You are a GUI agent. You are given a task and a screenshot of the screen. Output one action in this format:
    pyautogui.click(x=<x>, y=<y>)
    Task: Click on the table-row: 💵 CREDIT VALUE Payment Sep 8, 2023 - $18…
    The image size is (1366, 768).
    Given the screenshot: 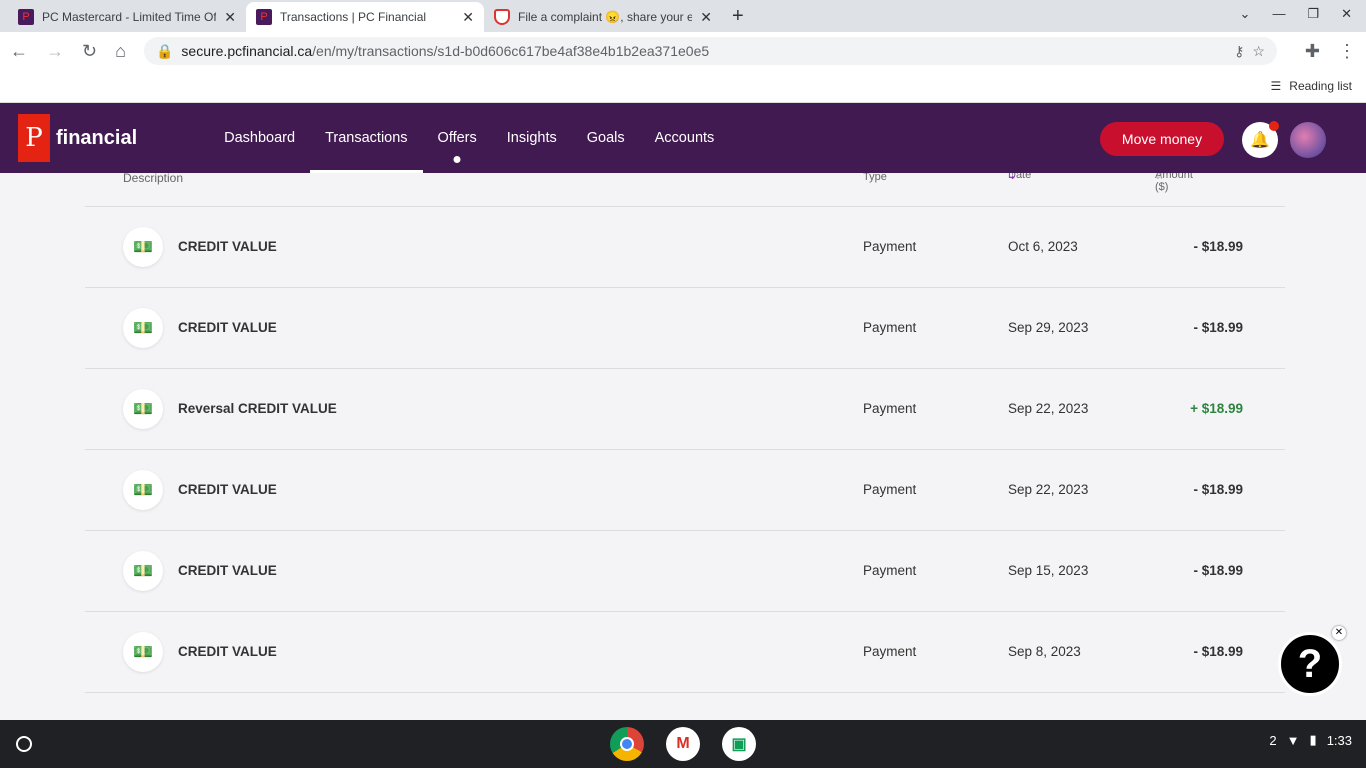 What is the action you would take?
    pyautogui.click(x=685, y=652)
    